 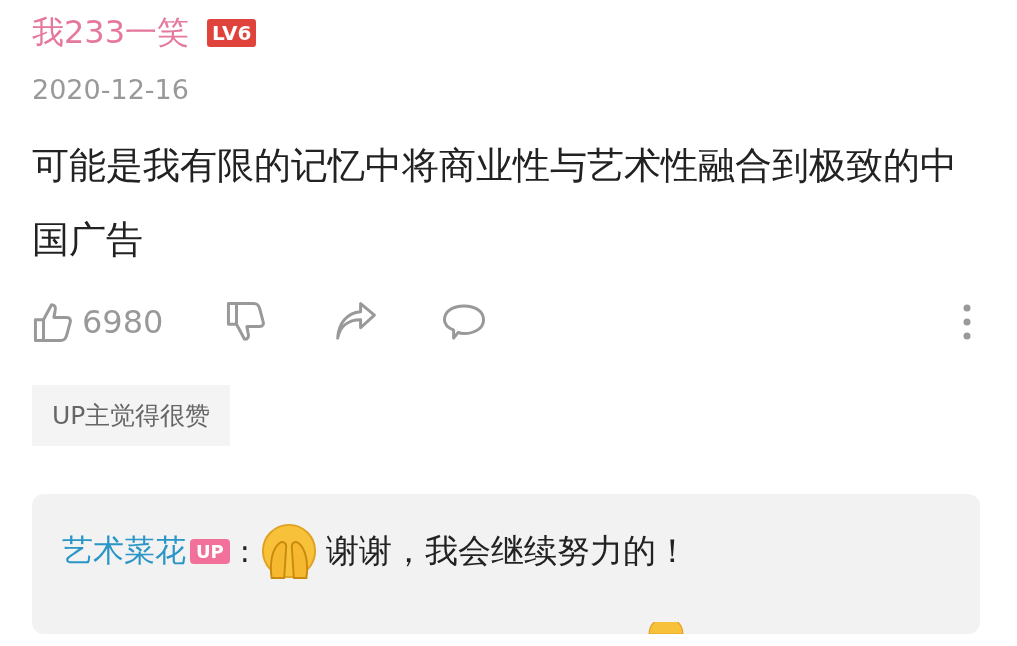 What do you see at coordinates (98, 322) in the screenshot?
I see `like-button: 6980` at bounding box center [98, 322].